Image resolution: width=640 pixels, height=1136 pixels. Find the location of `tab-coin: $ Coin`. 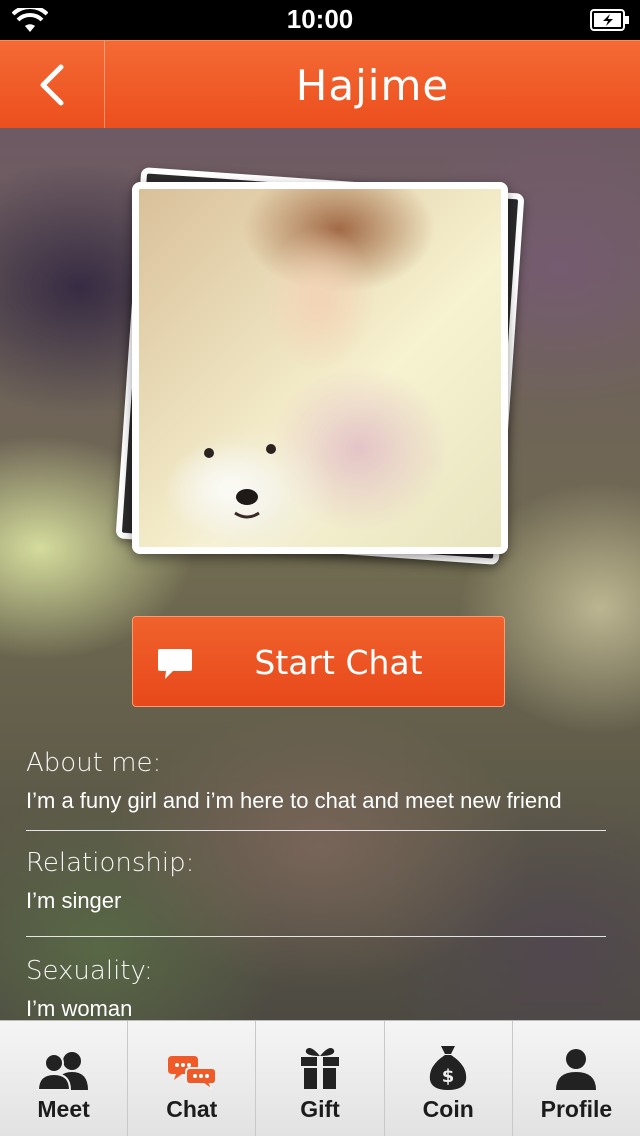

tab-coin: $ Coin is located at coordinates (449, 1078).